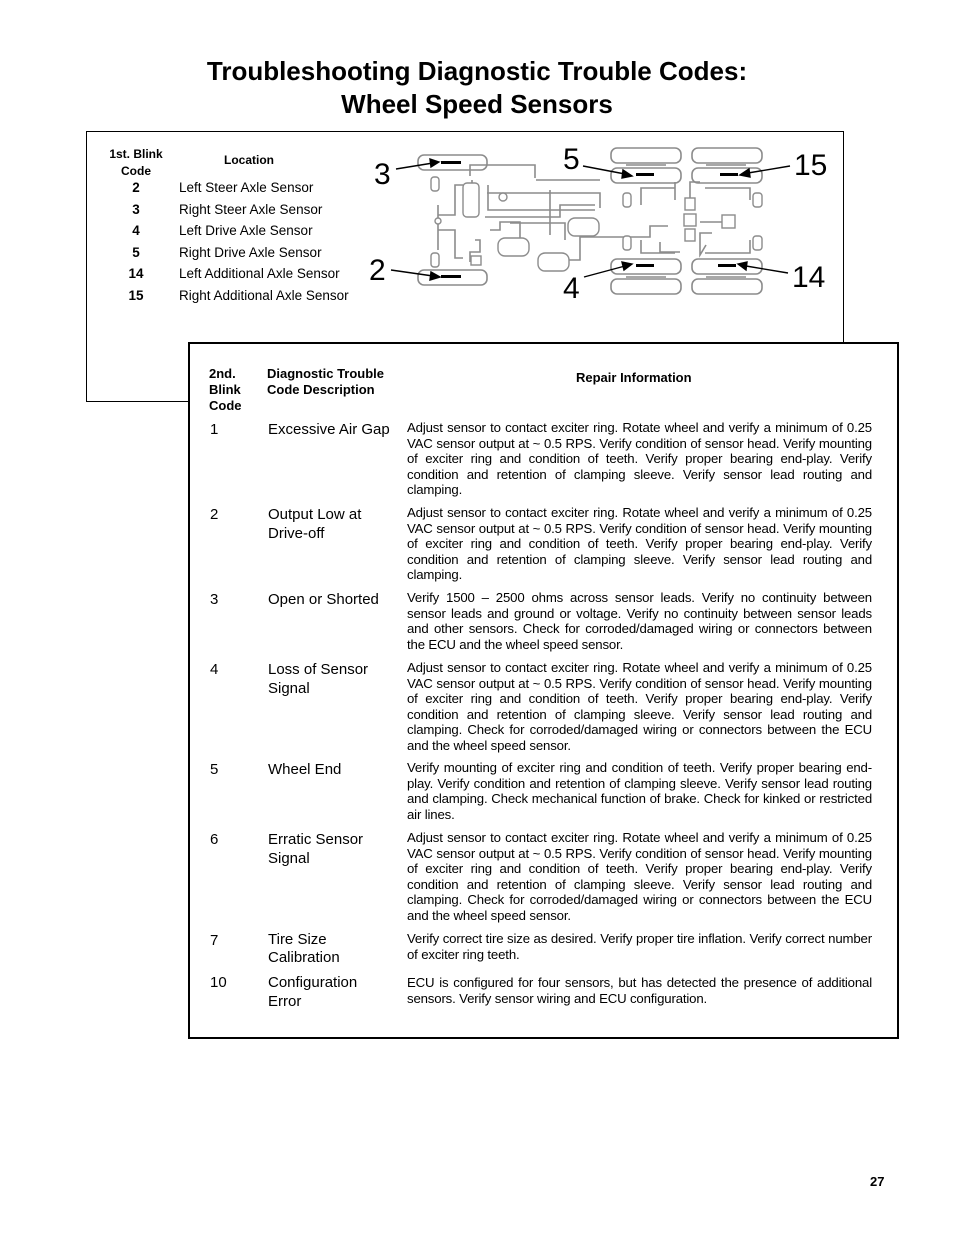 Image resolution: width=954 pixels, height=1235 pixels. Describe the element at coordinates (214, 429) in the screenshot. I see `dtc-code: 1` at that location.